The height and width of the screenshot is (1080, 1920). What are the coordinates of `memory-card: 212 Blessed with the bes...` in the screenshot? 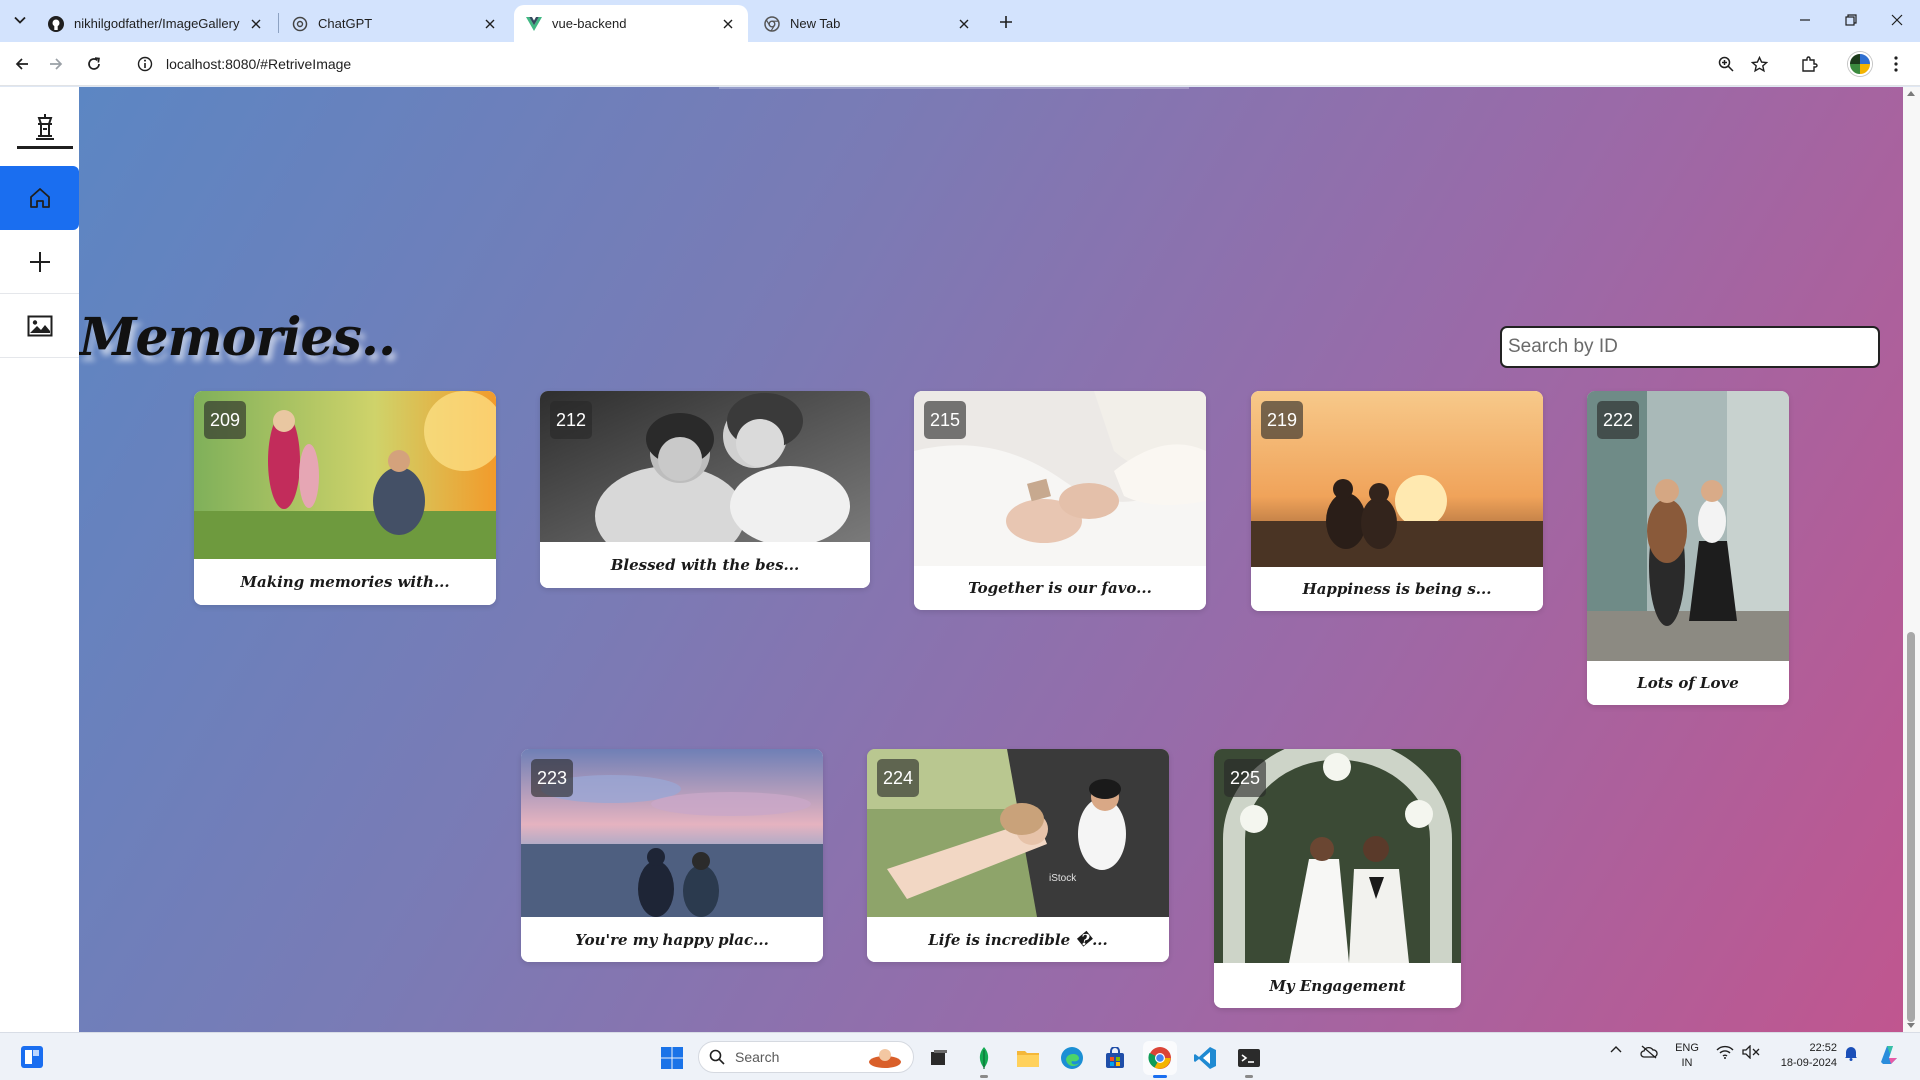 It's located at (705, 489).